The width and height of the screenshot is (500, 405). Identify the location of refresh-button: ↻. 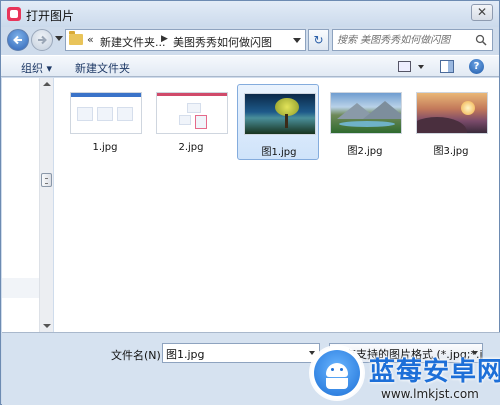
(318, 40).